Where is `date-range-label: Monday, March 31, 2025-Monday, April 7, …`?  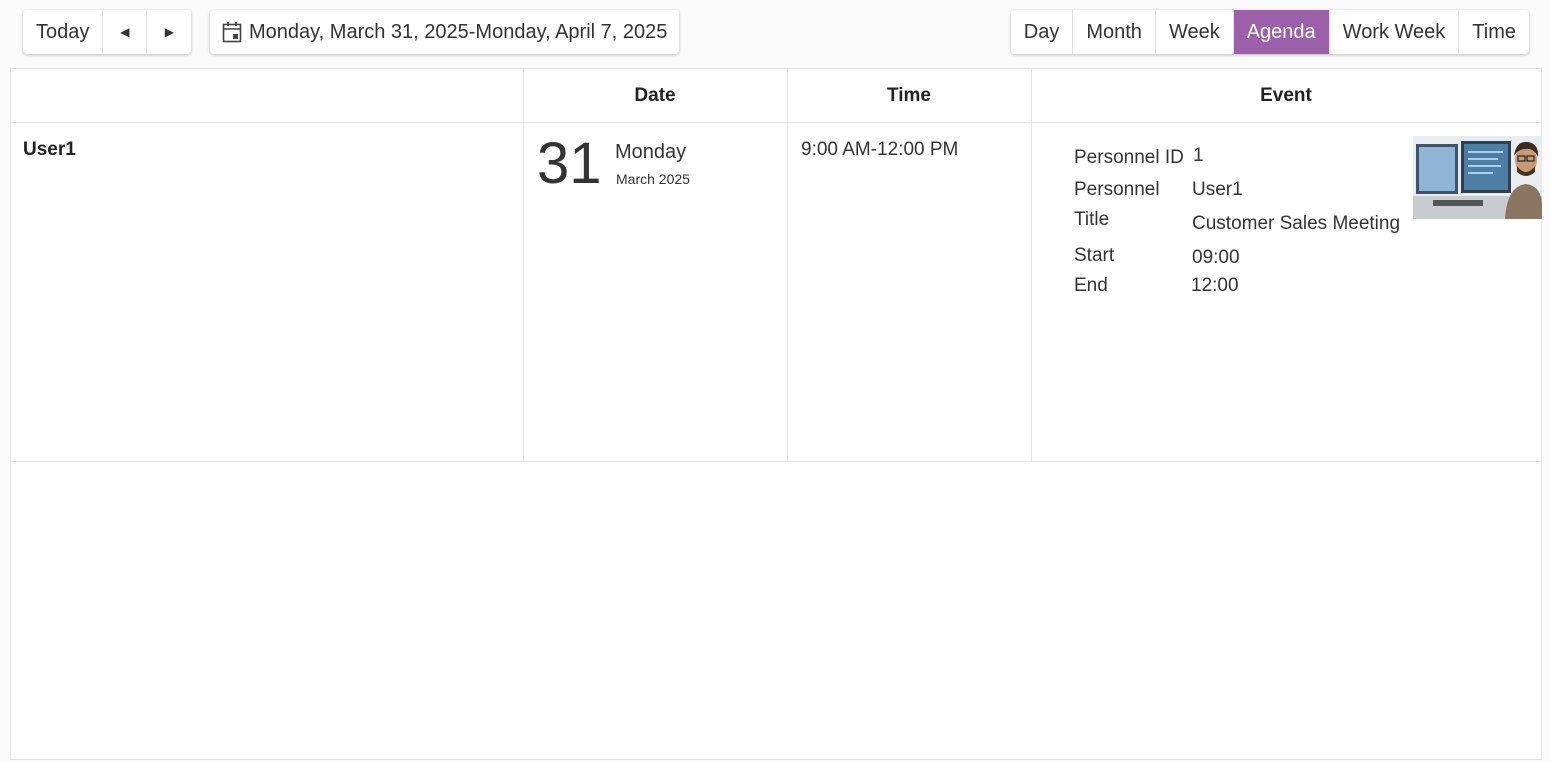
date-range-label: Monday, March 31, 2025-Monday, April 7, … is located at coordinates (458, 32).